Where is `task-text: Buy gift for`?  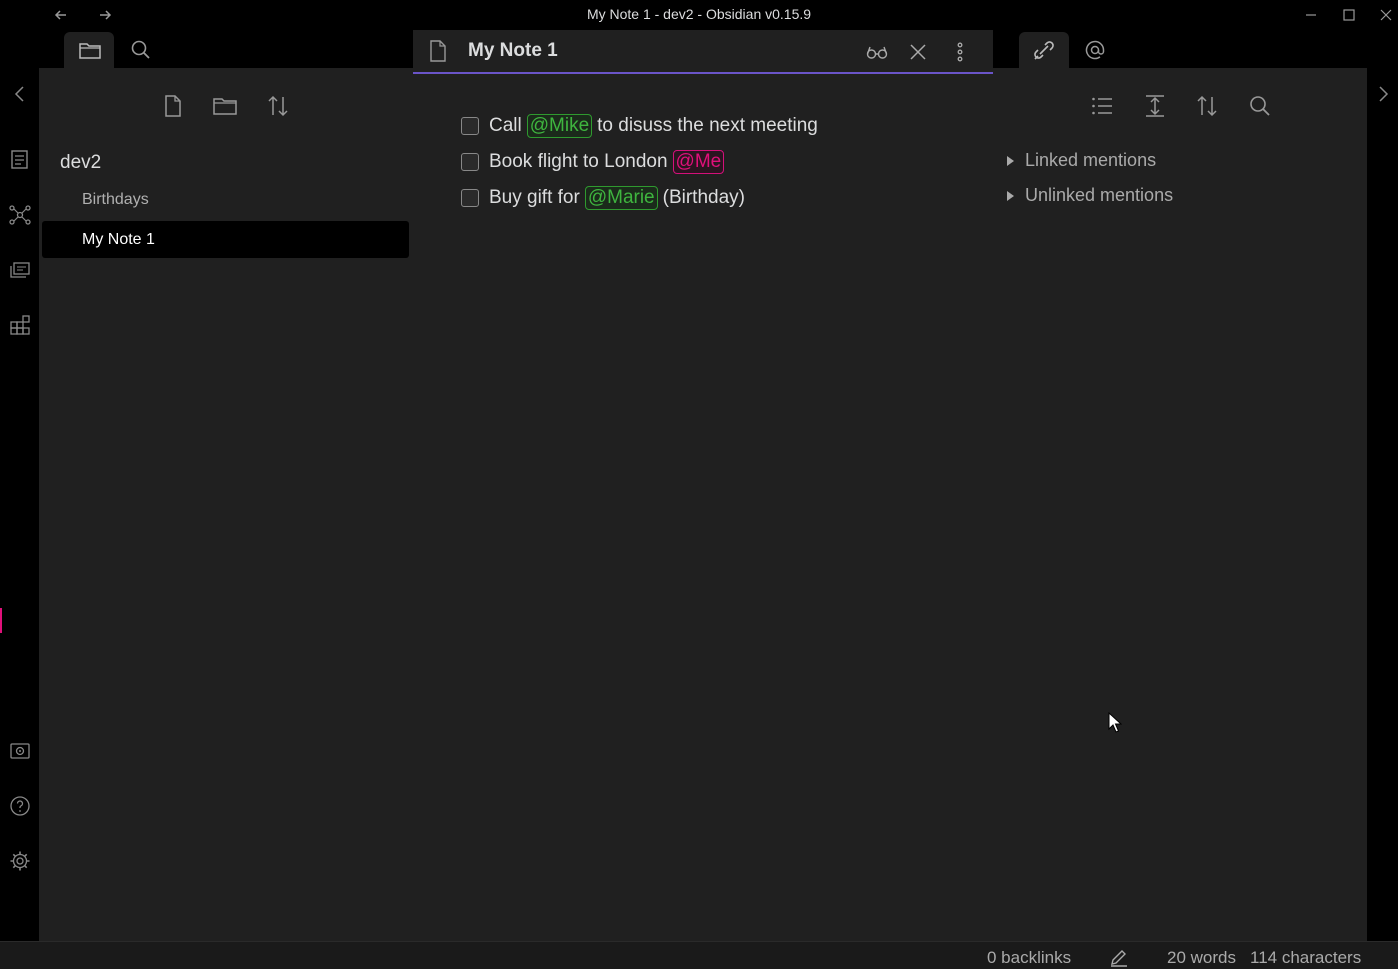
task-text: Buy gift for is located at coordinates (534, 197).